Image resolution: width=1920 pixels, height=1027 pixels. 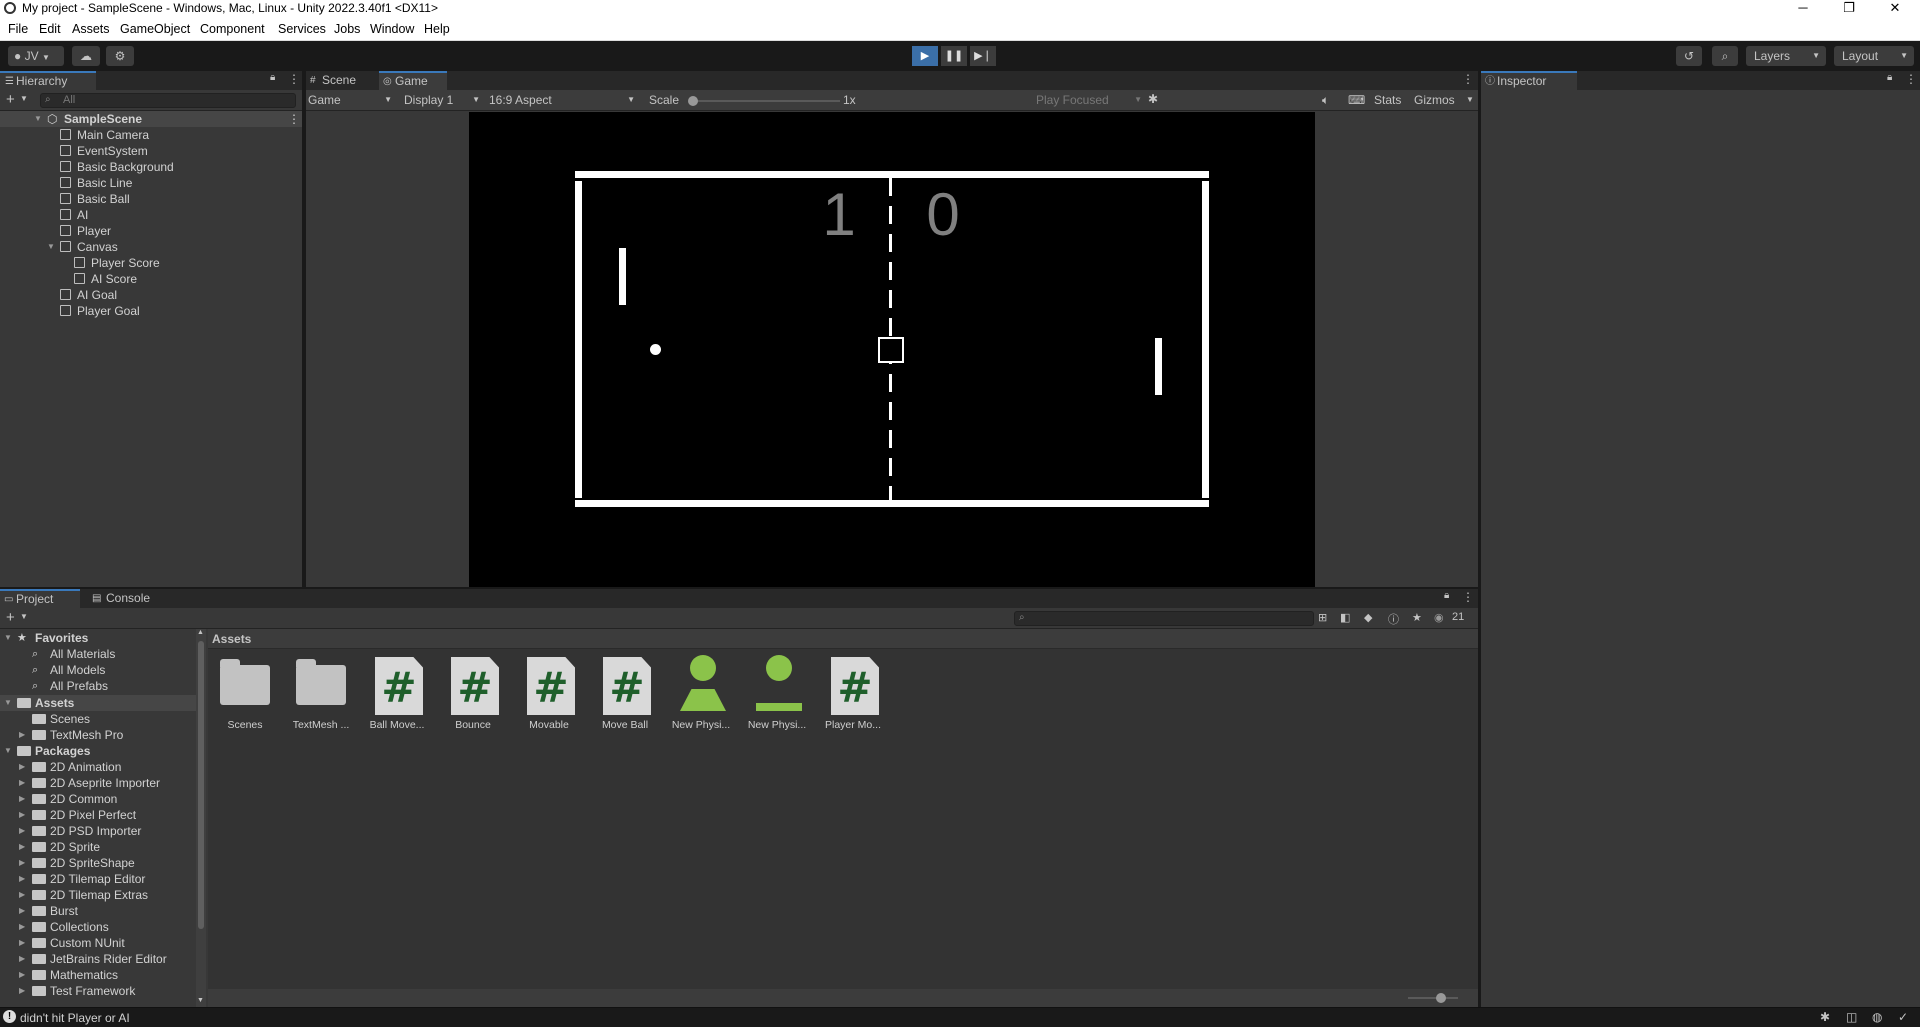 I want to click on bug-icon: ✱, so click(x=1153, y=99).